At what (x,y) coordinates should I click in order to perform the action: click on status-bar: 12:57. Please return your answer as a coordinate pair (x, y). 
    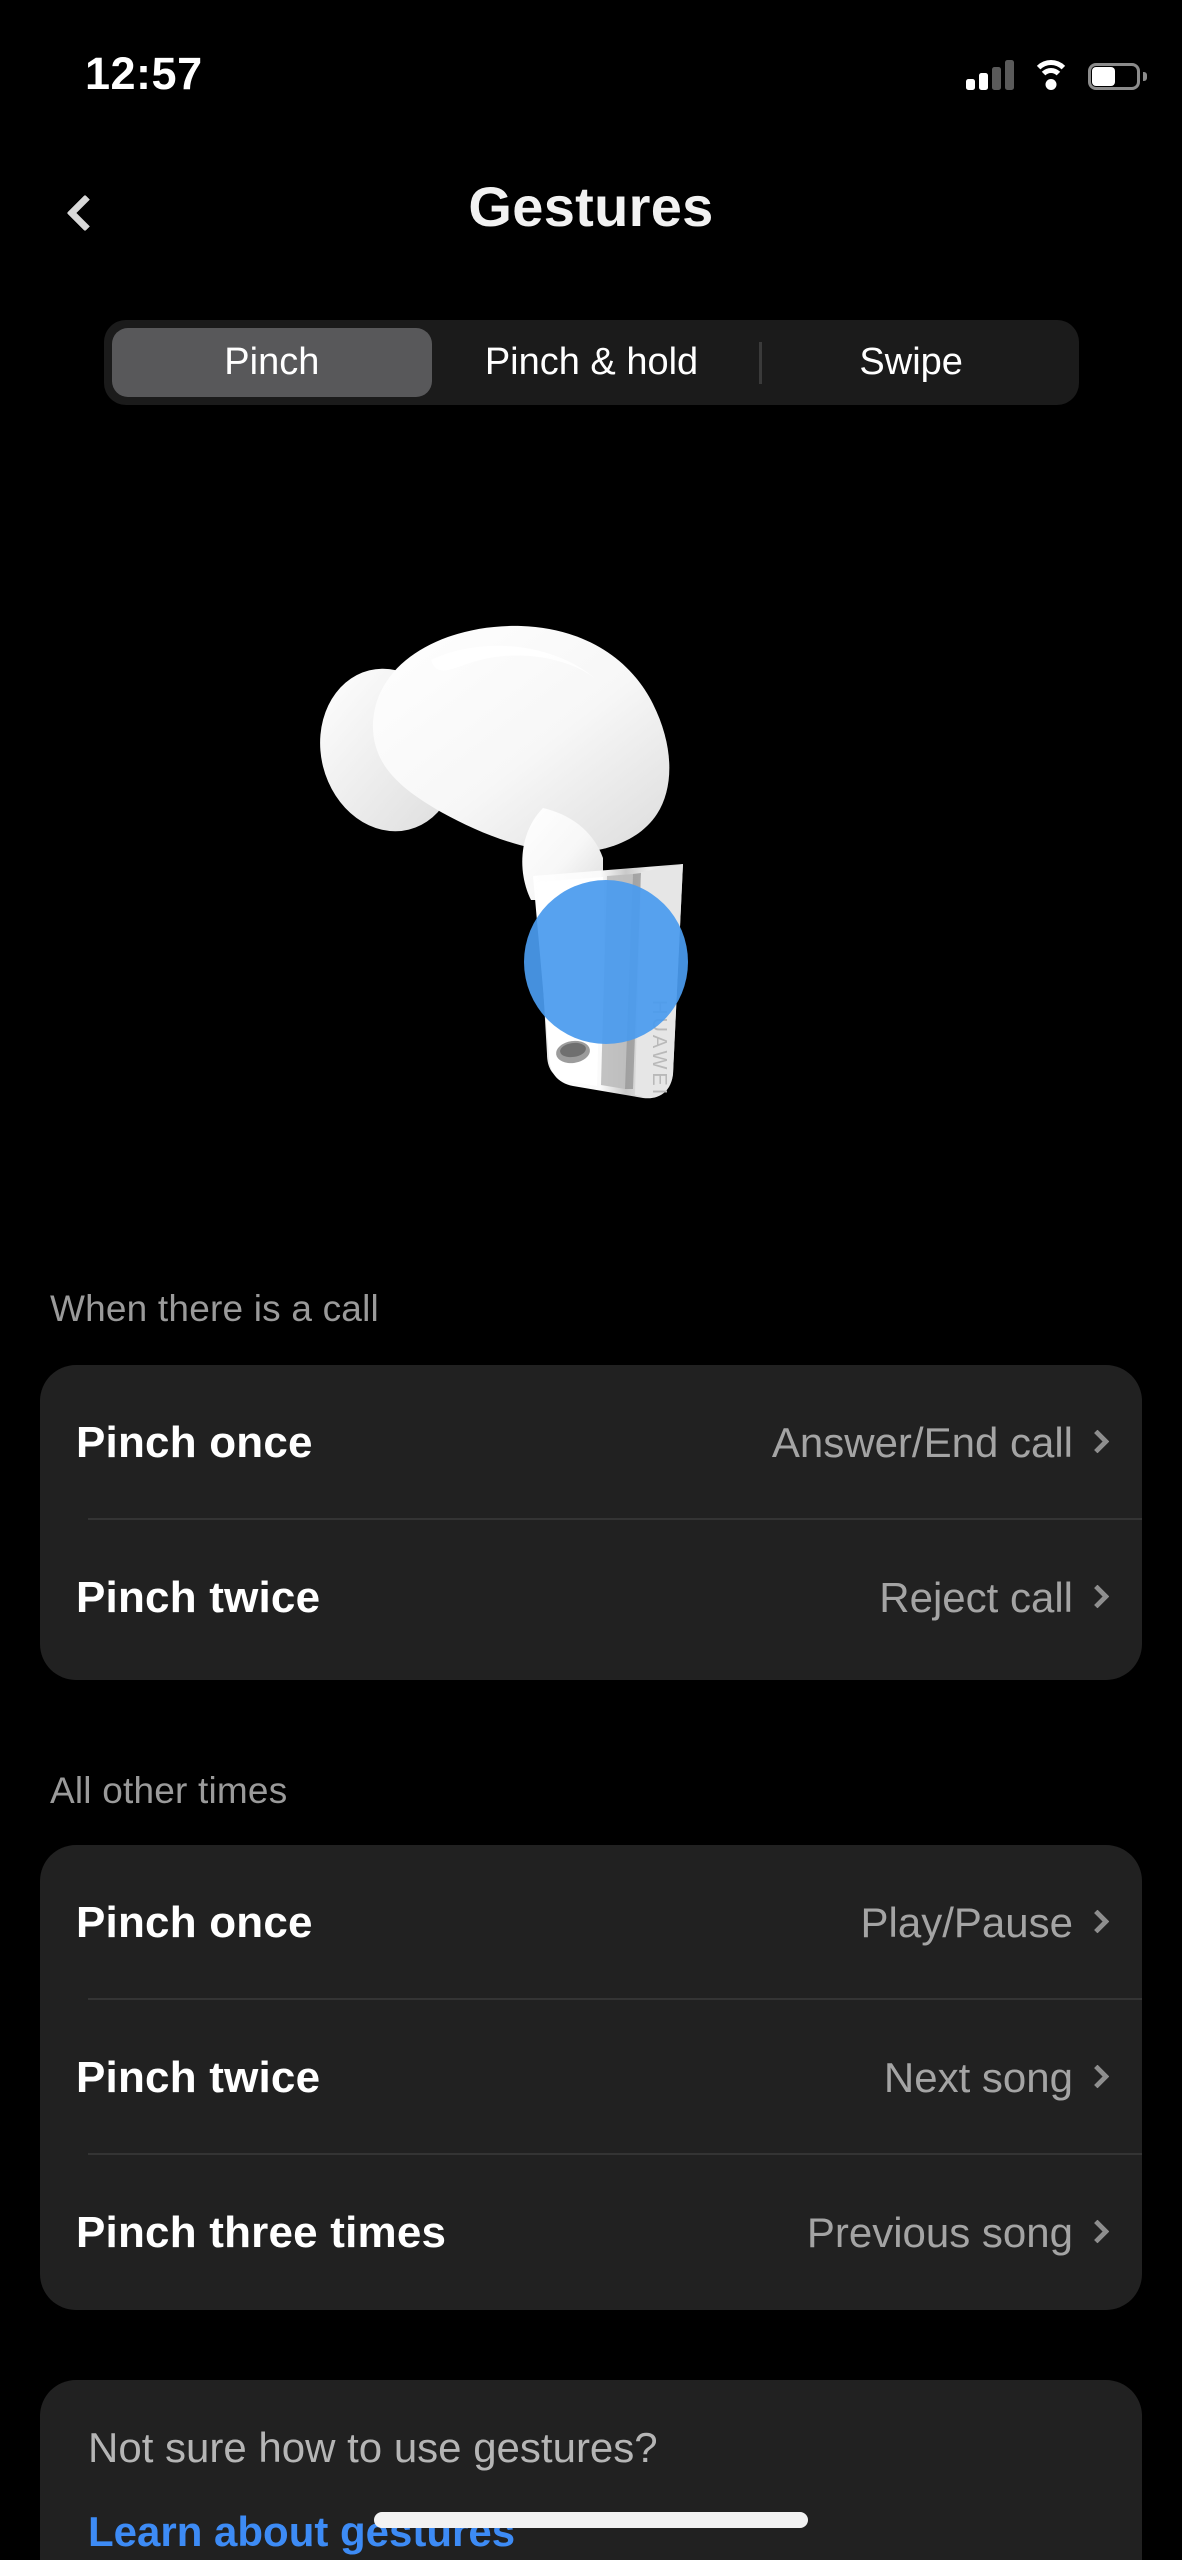
    Looking at the image, I should click on (591, 59).